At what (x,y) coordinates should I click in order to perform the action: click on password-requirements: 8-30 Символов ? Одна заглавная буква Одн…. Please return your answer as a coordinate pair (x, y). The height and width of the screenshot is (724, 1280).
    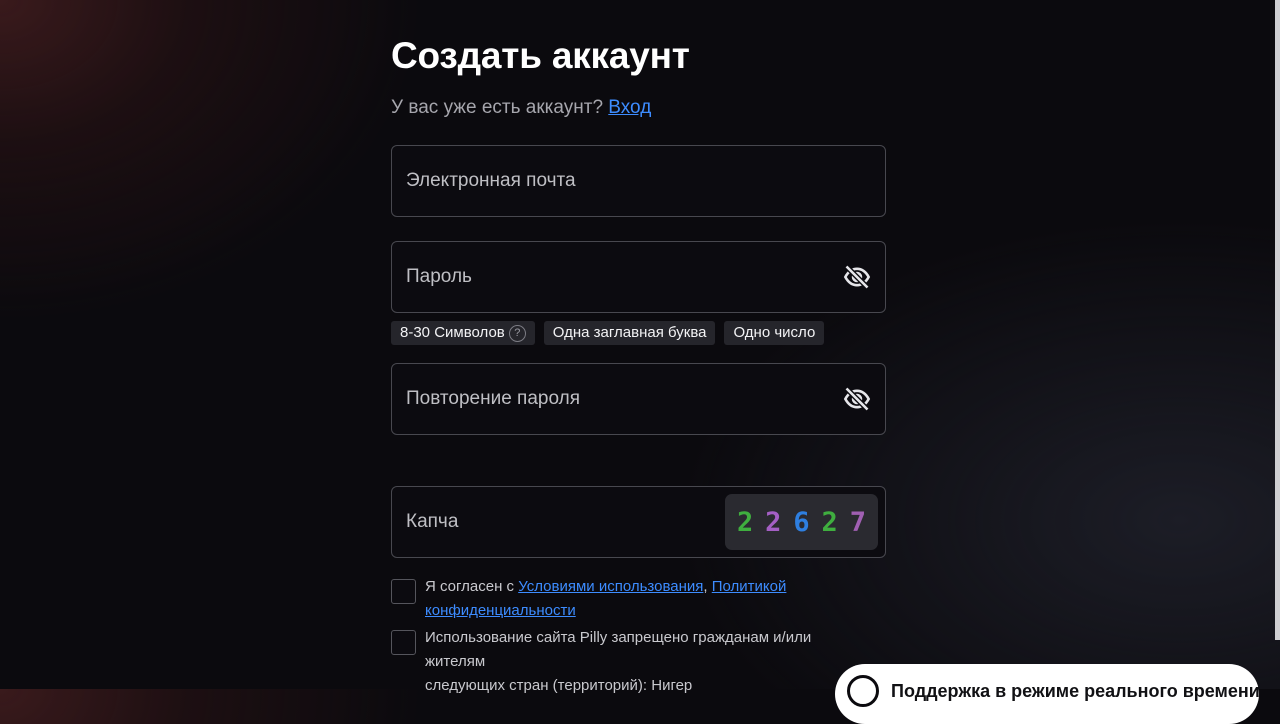
    Looking at the image, I should click on (608, 333).